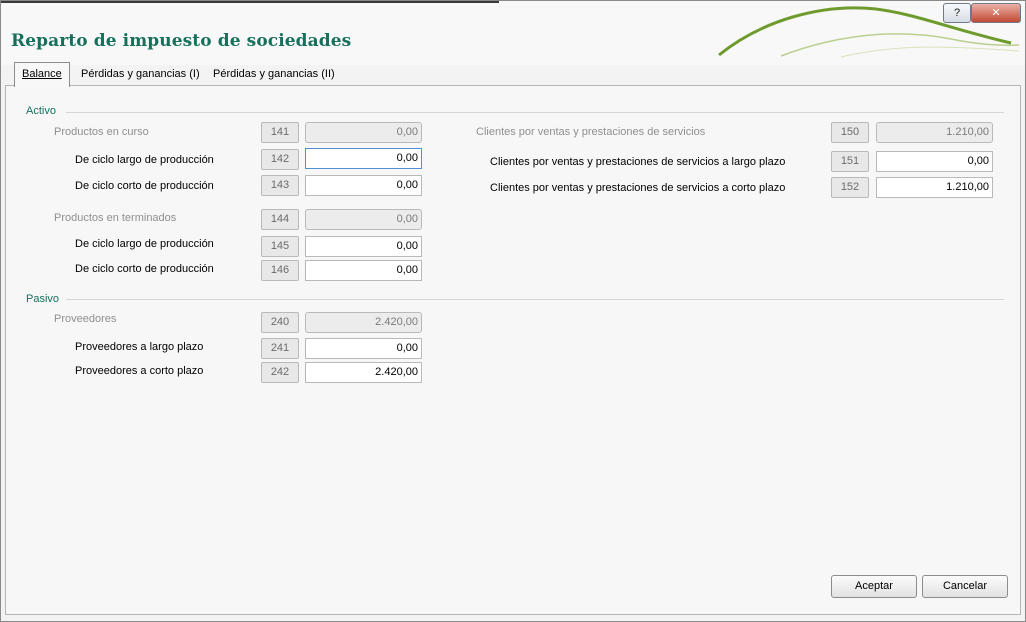 The image size is (1026, 622). I want to click on label-curso-largo: De ciclo largo de producción, so click(144, 160).